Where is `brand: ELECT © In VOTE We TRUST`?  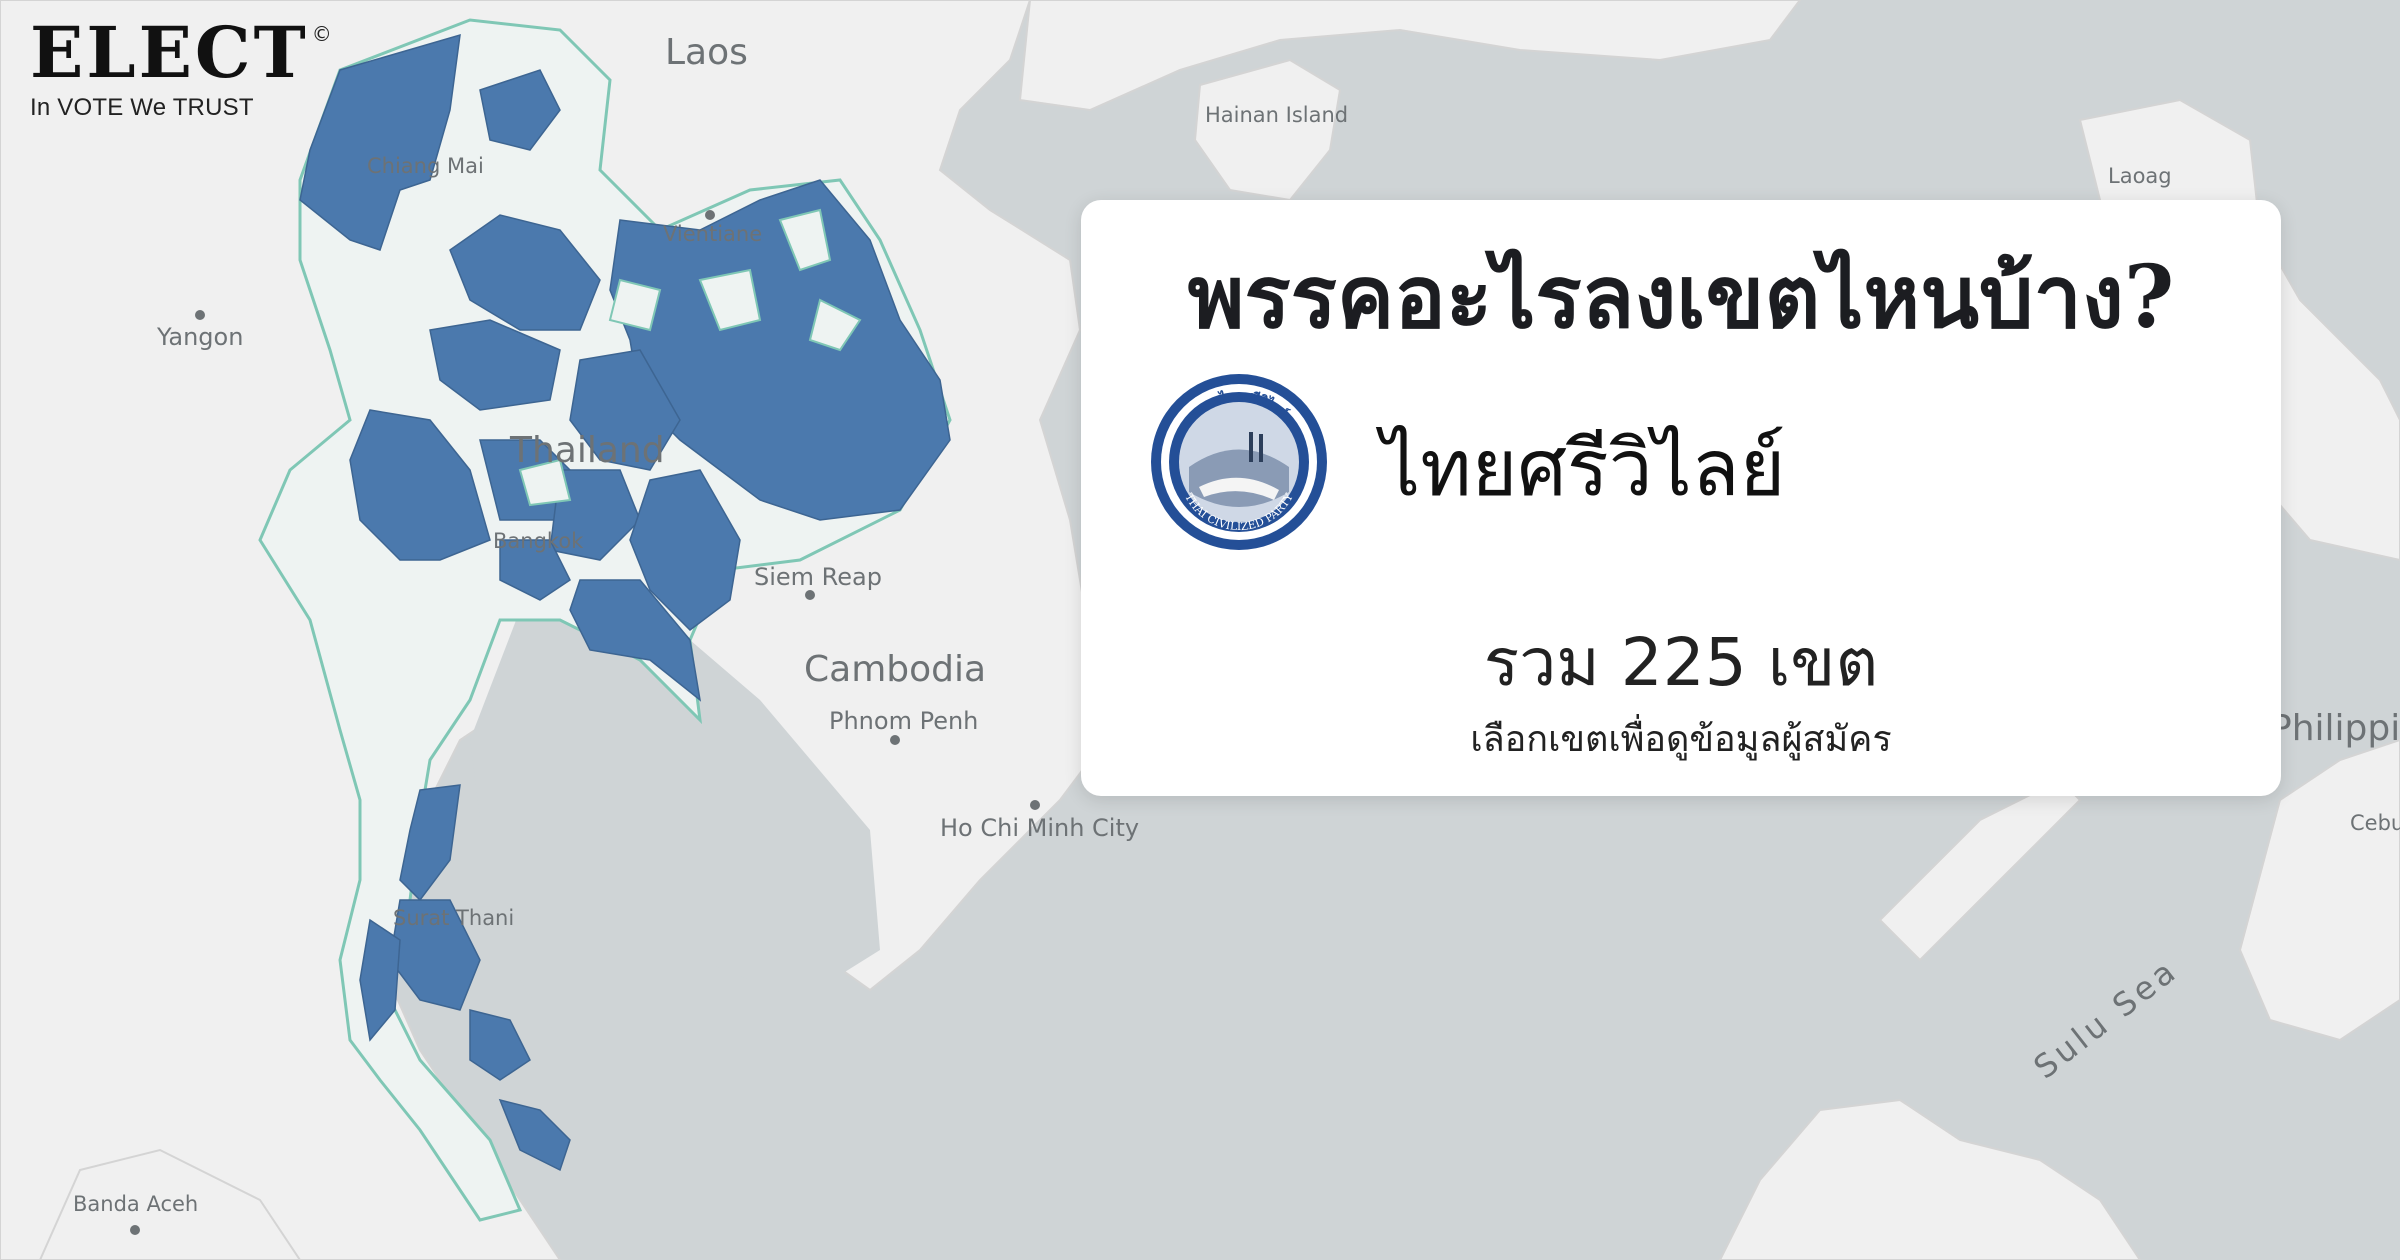
brand: ELECT © In VOTE We TRUST is located at coordinates (181, 70).